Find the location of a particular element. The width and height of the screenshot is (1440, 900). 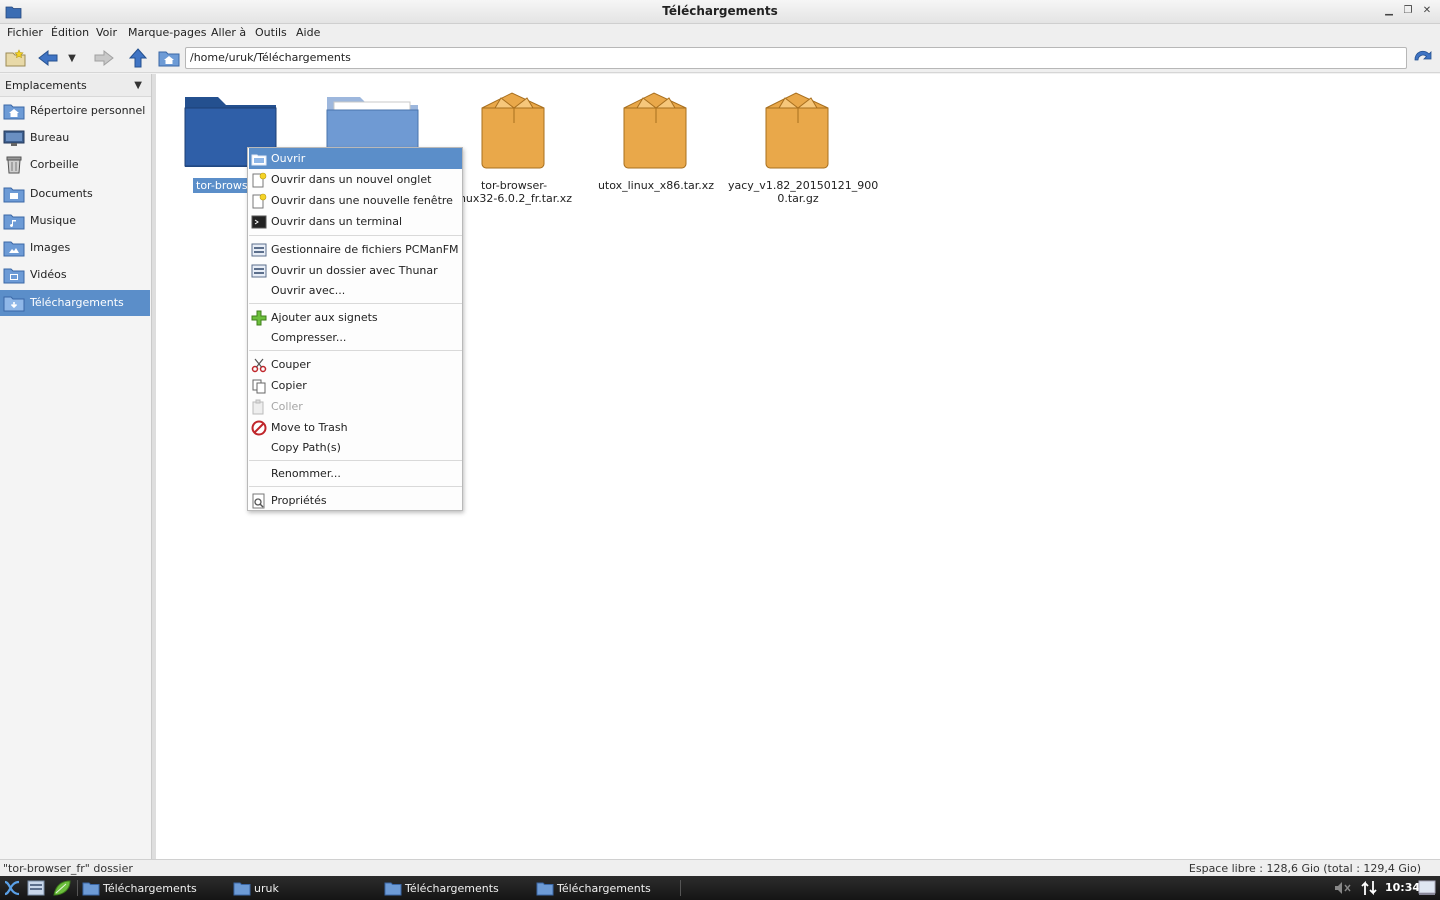

window-title: Téléchargements is located at coordinates (720, 11).